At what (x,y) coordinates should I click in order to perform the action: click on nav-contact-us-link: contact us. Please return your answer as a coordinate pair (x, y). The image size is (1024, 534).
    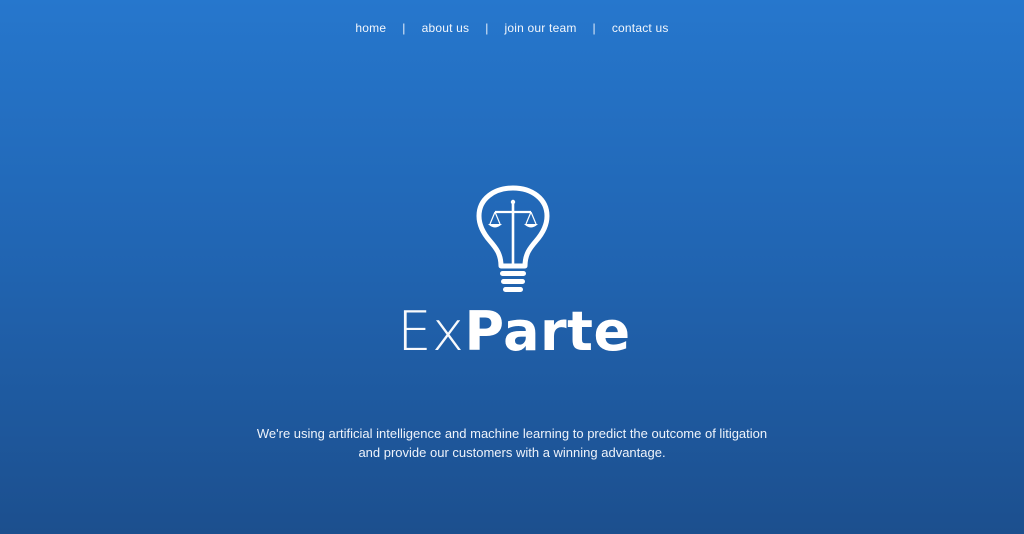
    Looking at the image, I should click on (640, 28).